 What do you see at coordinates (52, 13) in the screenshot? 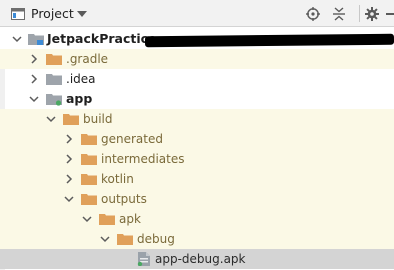
I see `project-view-title: Project` at bounding box center [52, 13].